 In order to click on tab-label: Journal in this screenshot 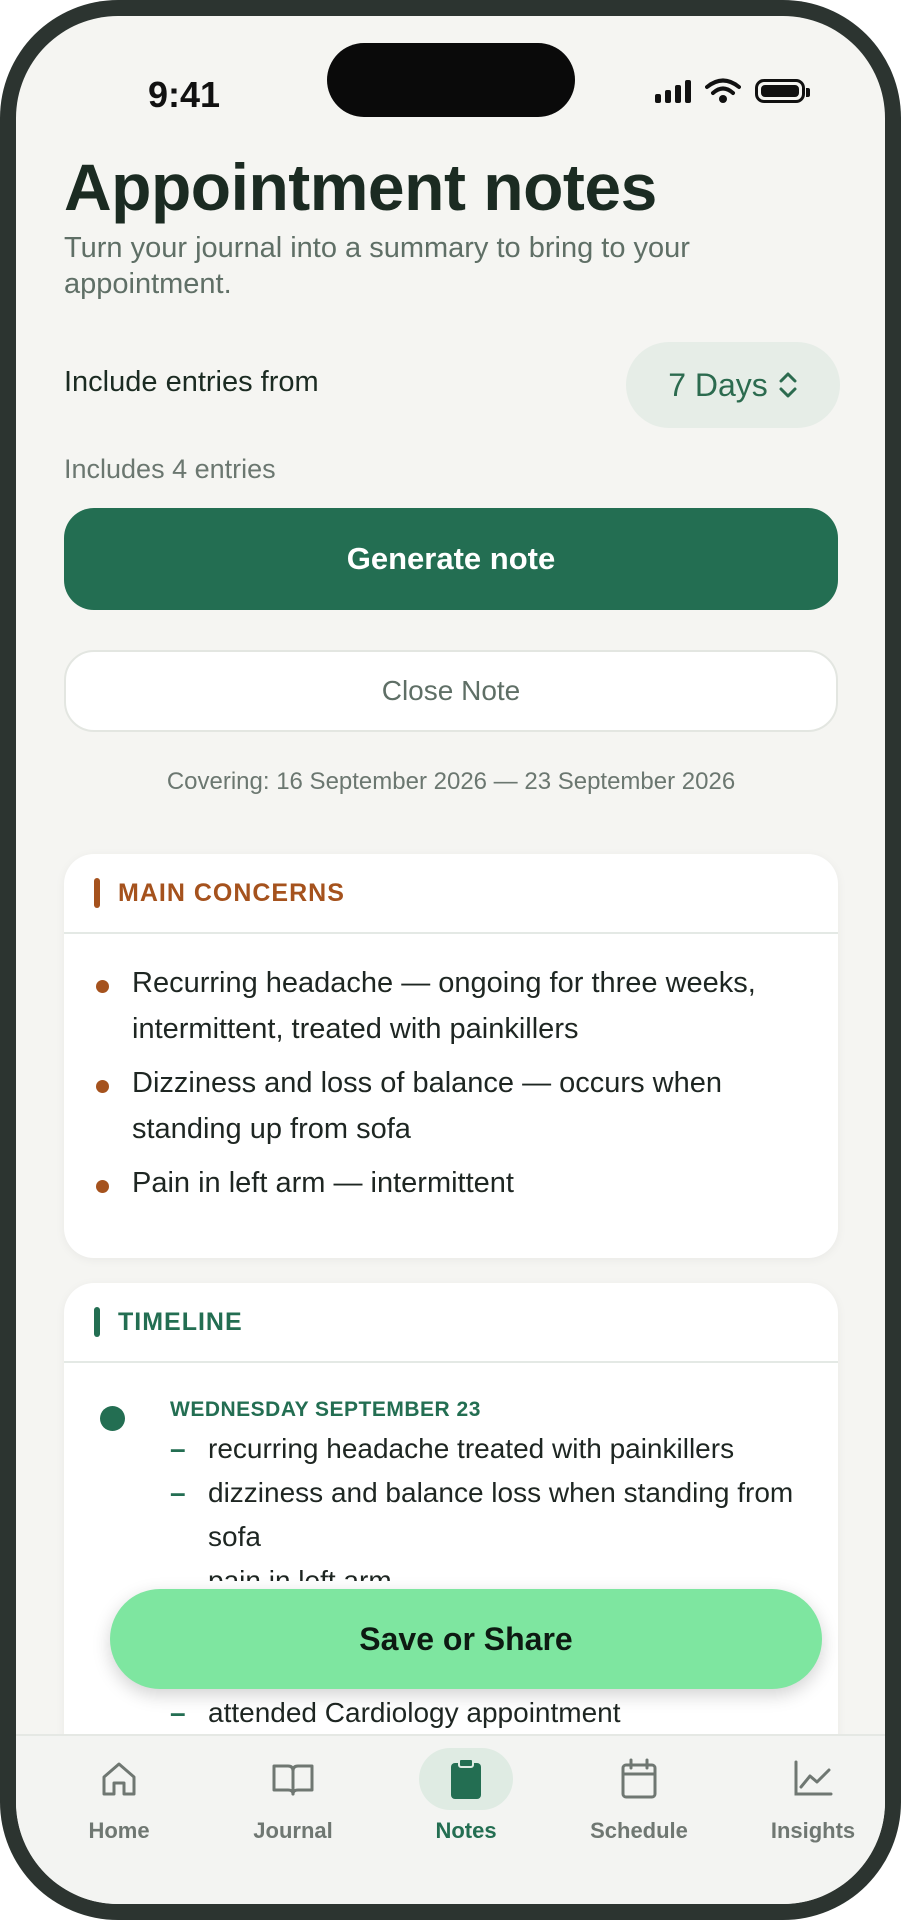, I will do `click(293, 1830)`.